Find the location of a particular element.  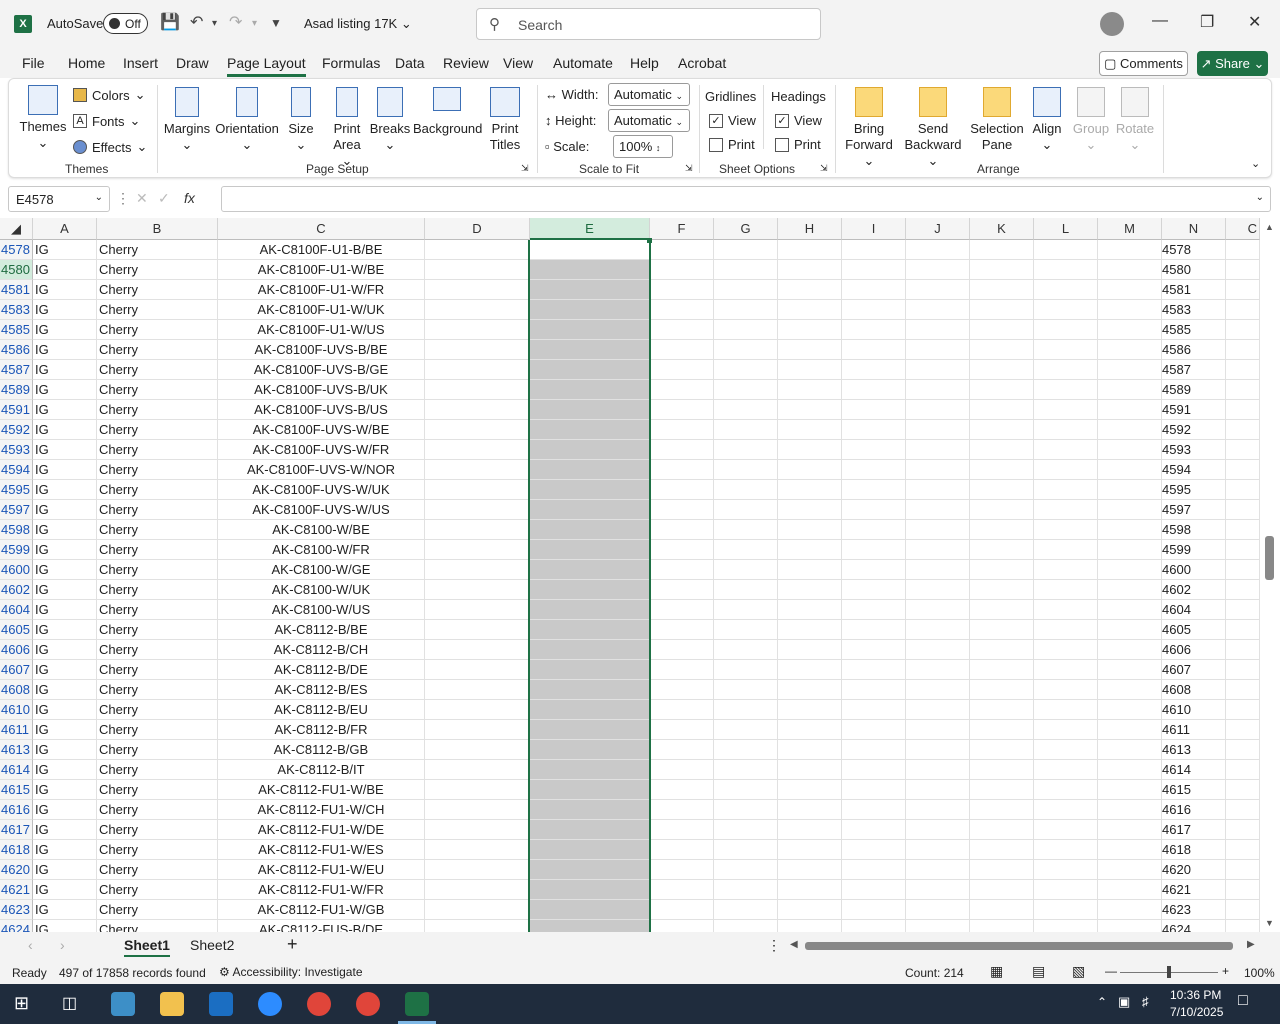

row-header: 4591 is located at coordinates (16, 410).